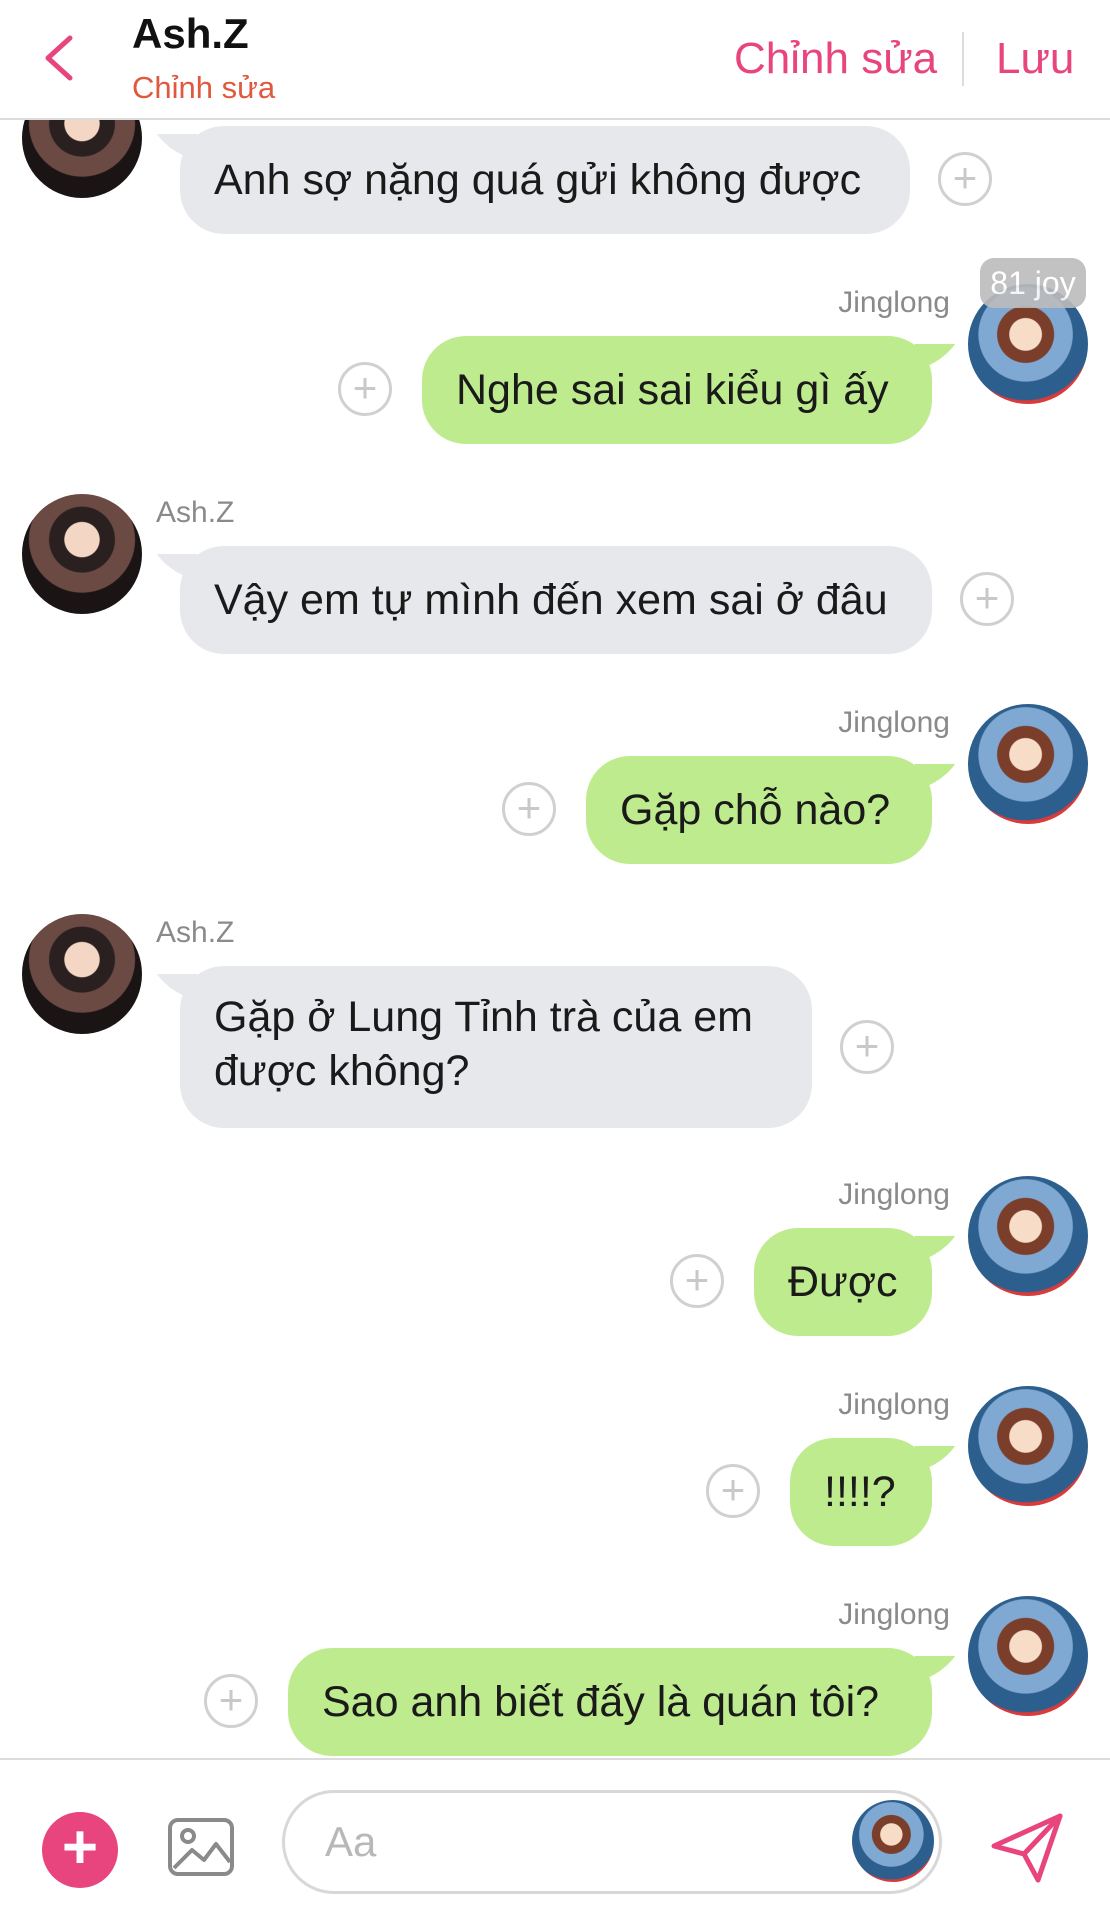  Describe the element at coordinates (551, 600) in the screenshot. I see `message-text: Vậy em tự mình đến xem sai ở đâu` at that location.